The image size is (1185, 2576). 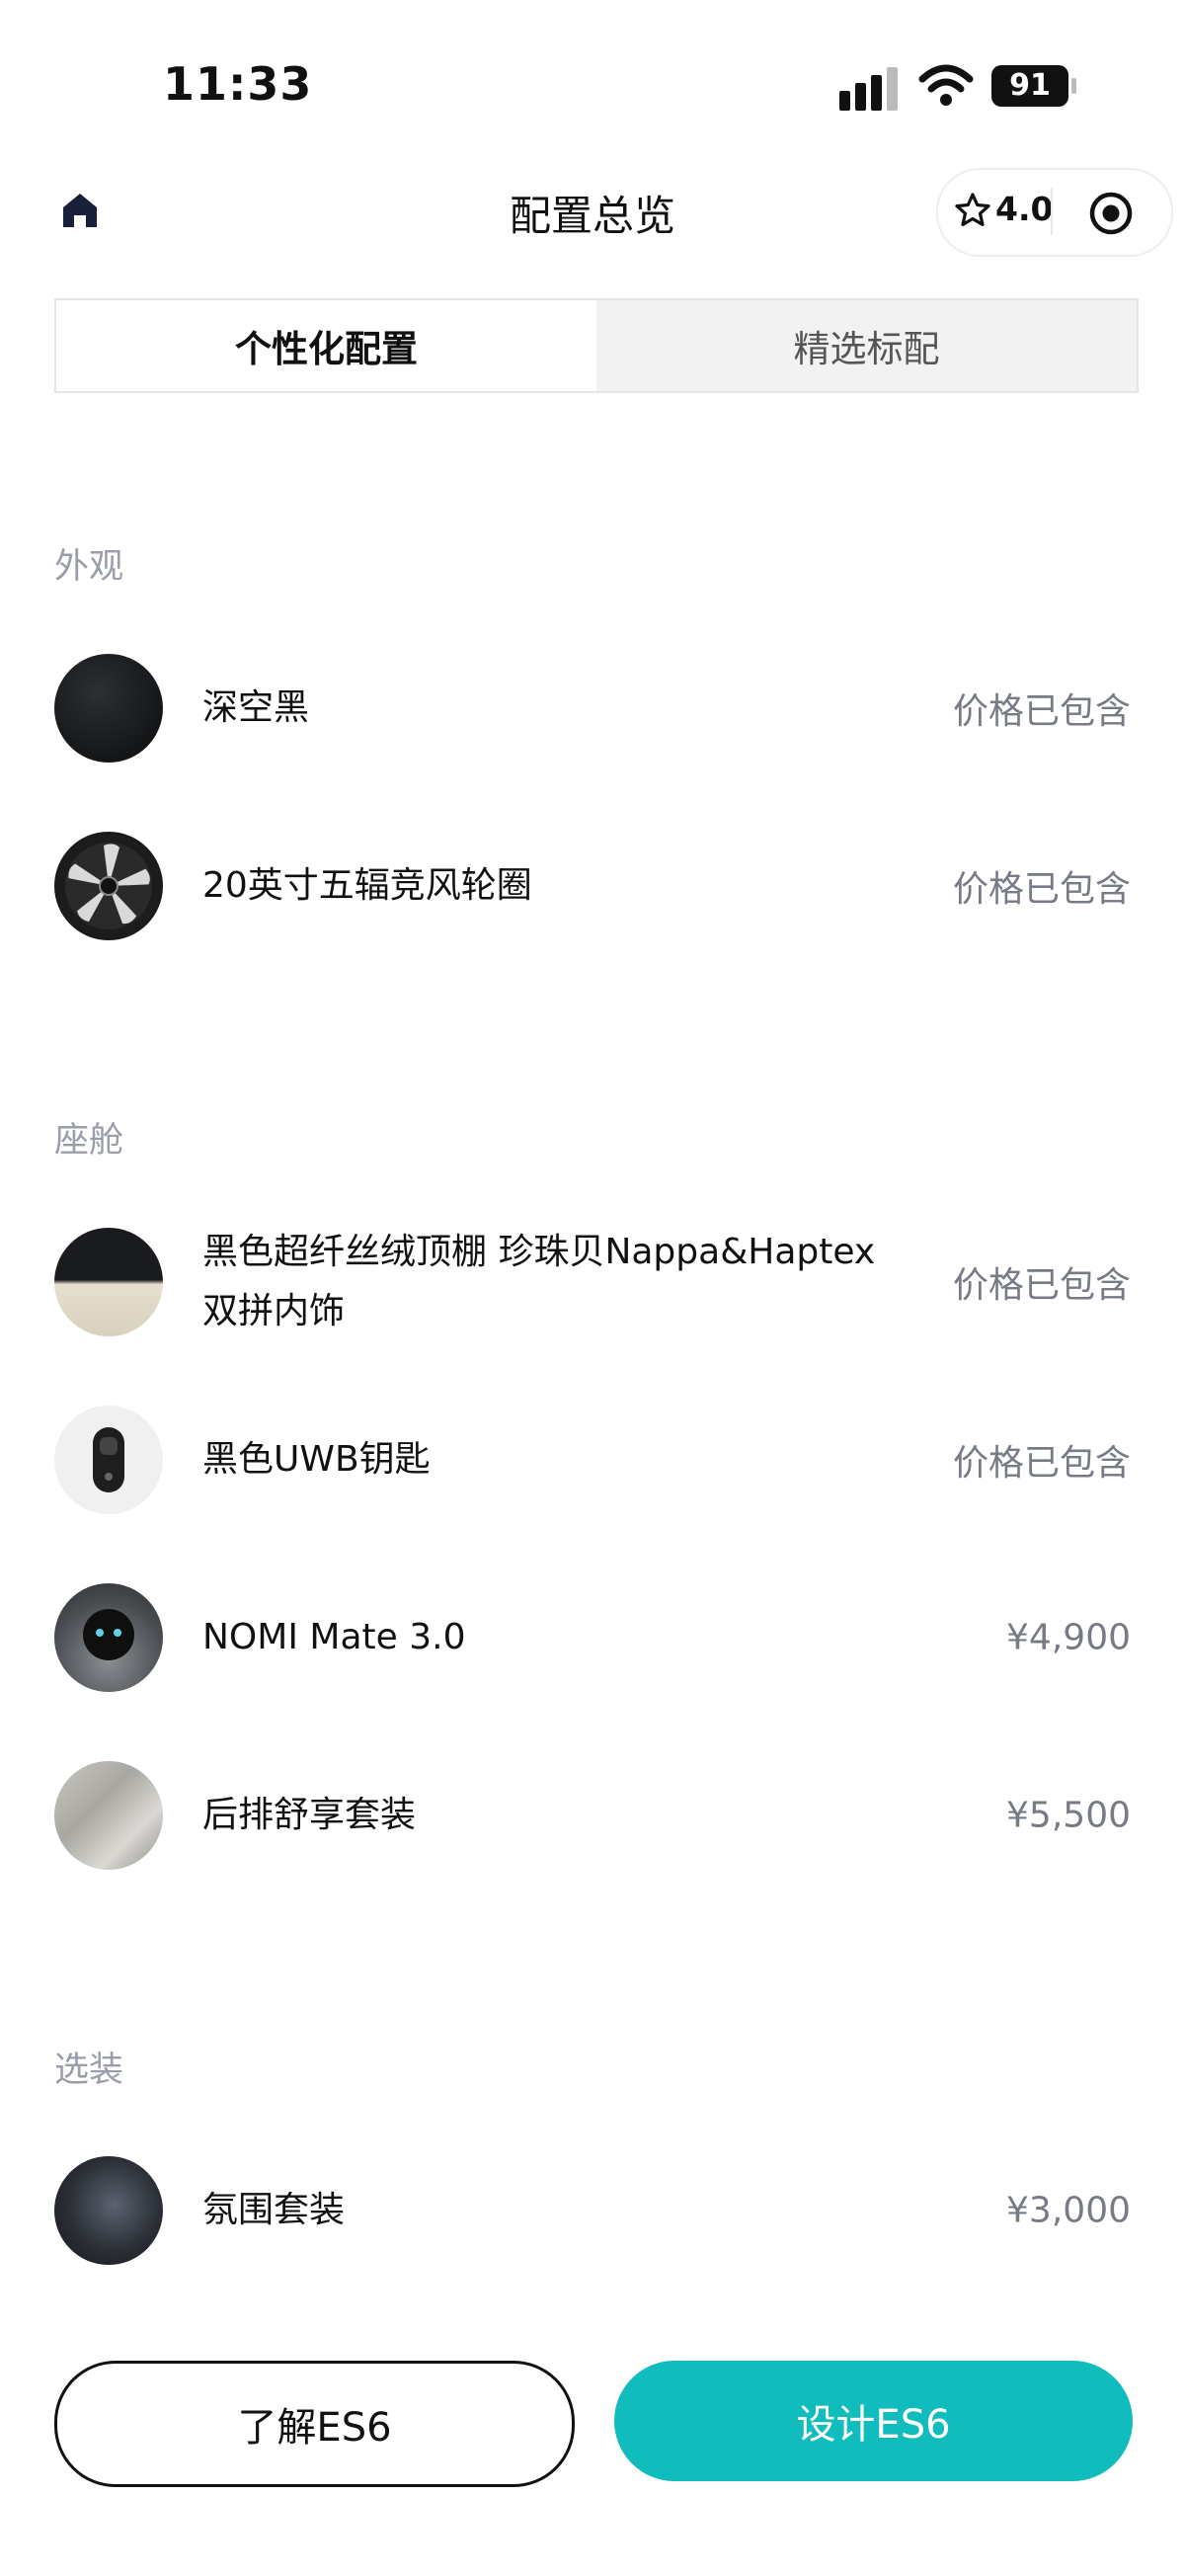 What do you see at coordinates (367, 885) in the screenshot?
I see `item-label: 20英寸五辐竞风轮圈` at bounding box center [367, 885].